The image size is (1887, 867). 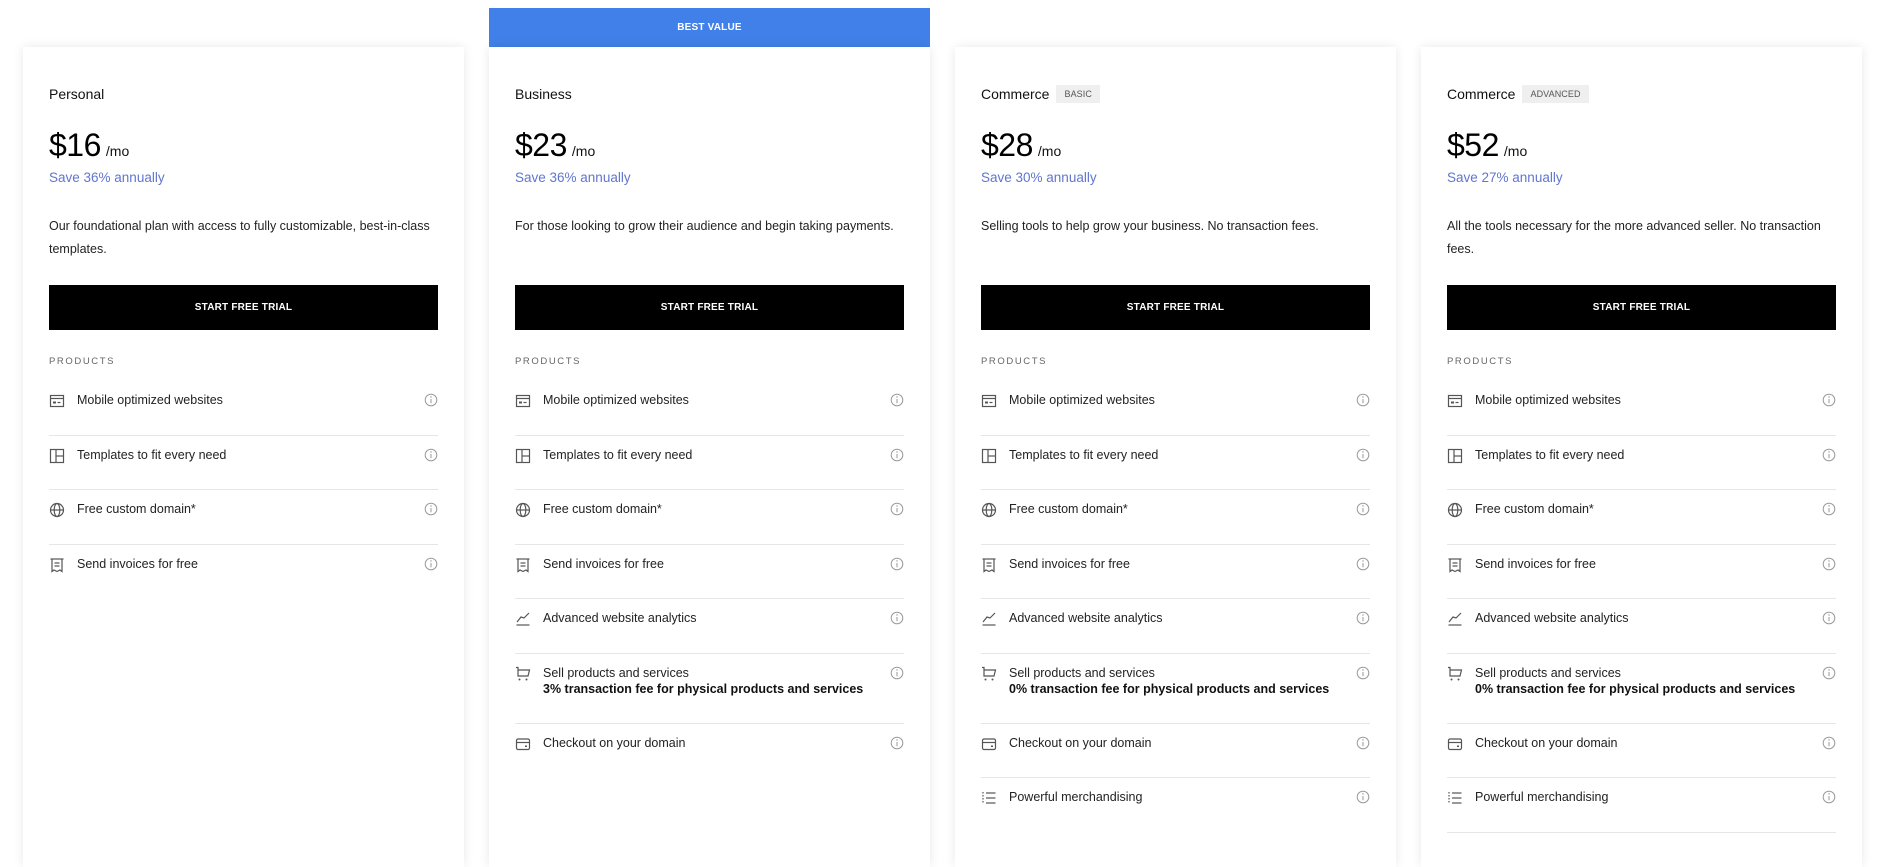 I want to click on feature-label: Powerful merchandising, so click(x=1076, y=797).